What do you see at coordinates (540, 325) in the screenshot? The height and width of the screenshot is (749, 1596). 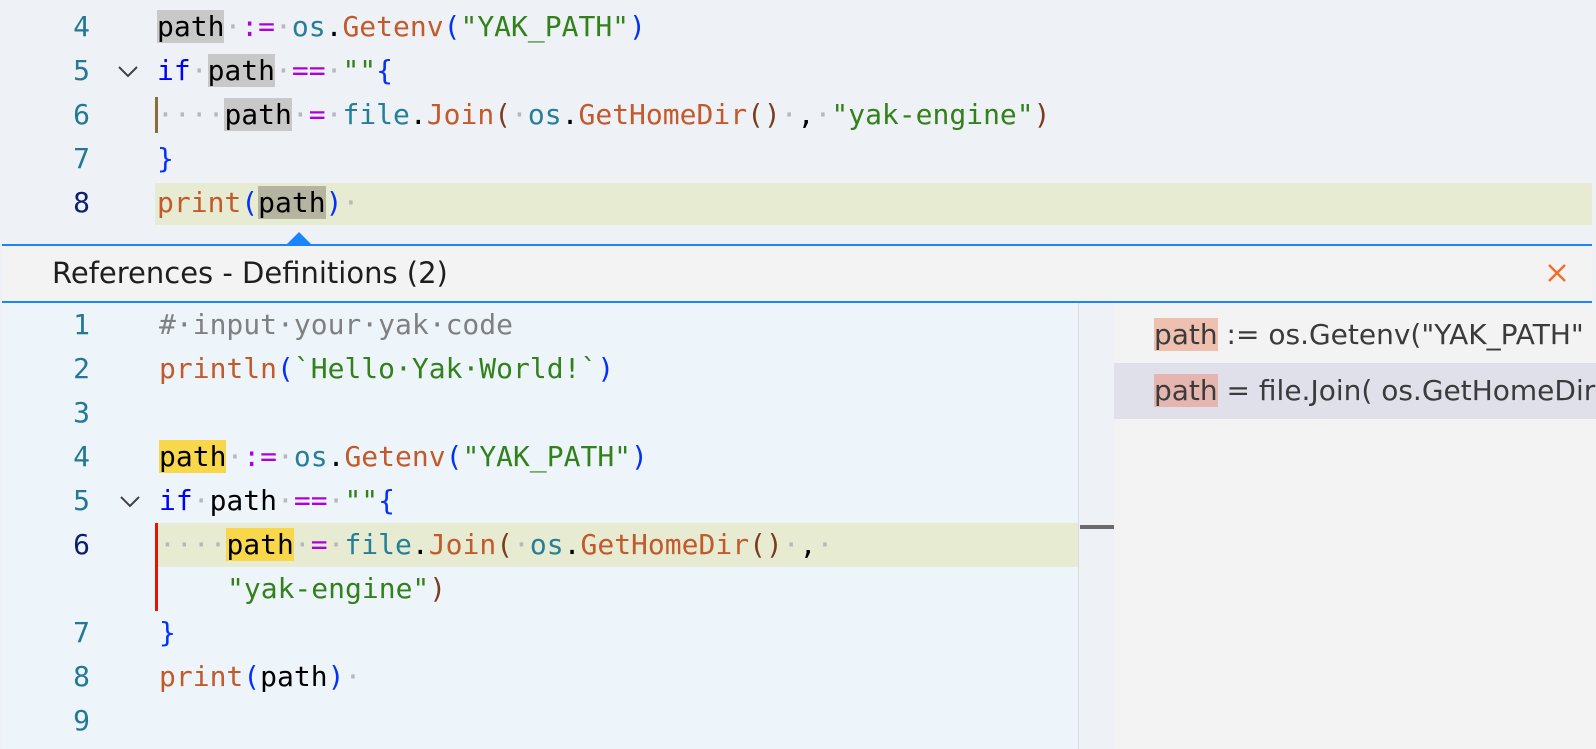 I see `editor-line: 1 #·input·your·yak·code` at bounding box center [540, 325].